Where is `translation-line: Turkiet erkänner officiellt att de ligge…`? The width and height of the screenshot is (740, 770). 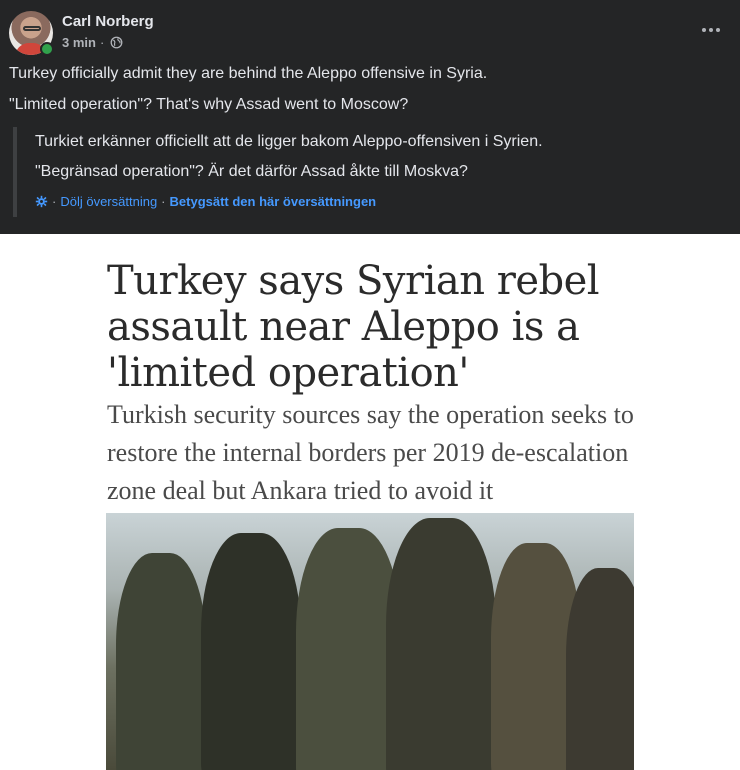 translation-line: Turkiet erkänner officiellt att de ligge… is located at coordinates (289, 141).